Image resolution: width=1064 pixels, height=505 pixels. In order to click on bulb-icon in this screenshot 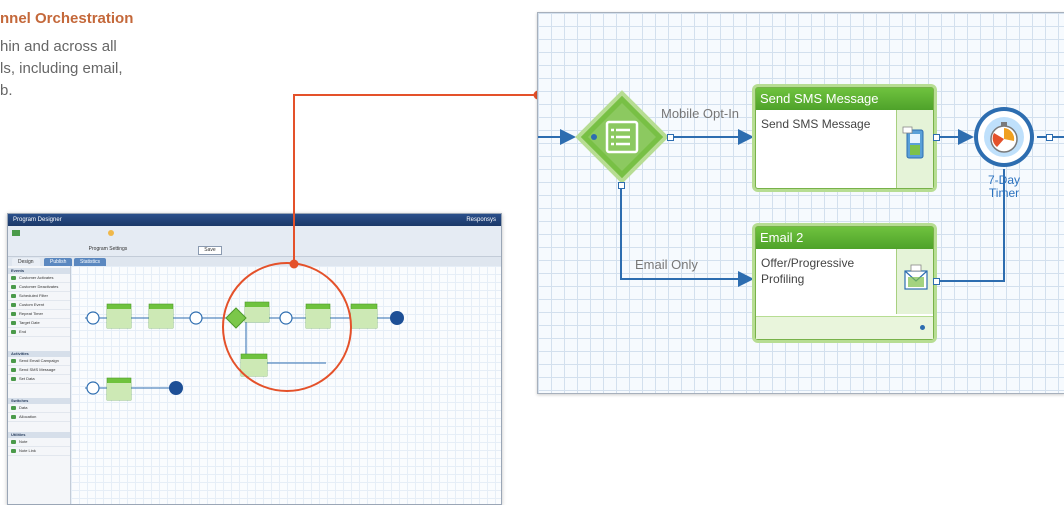, I will do `click(111, 233)`.